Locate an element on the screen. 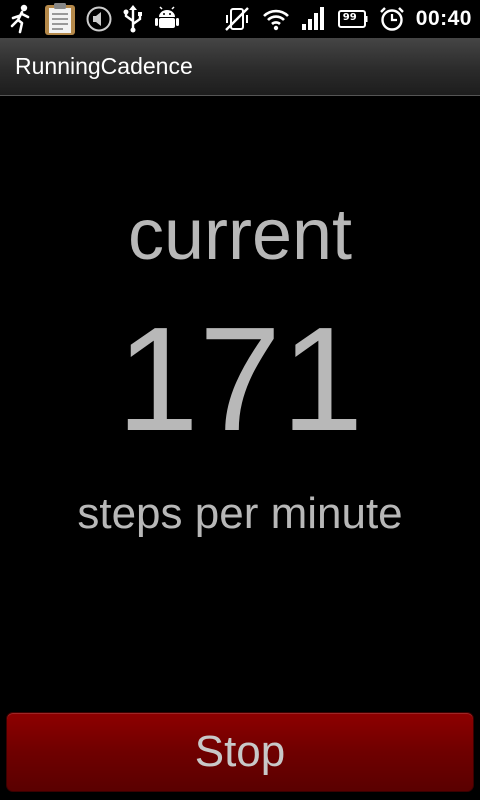 The width and height of the screenshot is (480, 800). battery-icon: 99 is located at coordinates (352, 19).